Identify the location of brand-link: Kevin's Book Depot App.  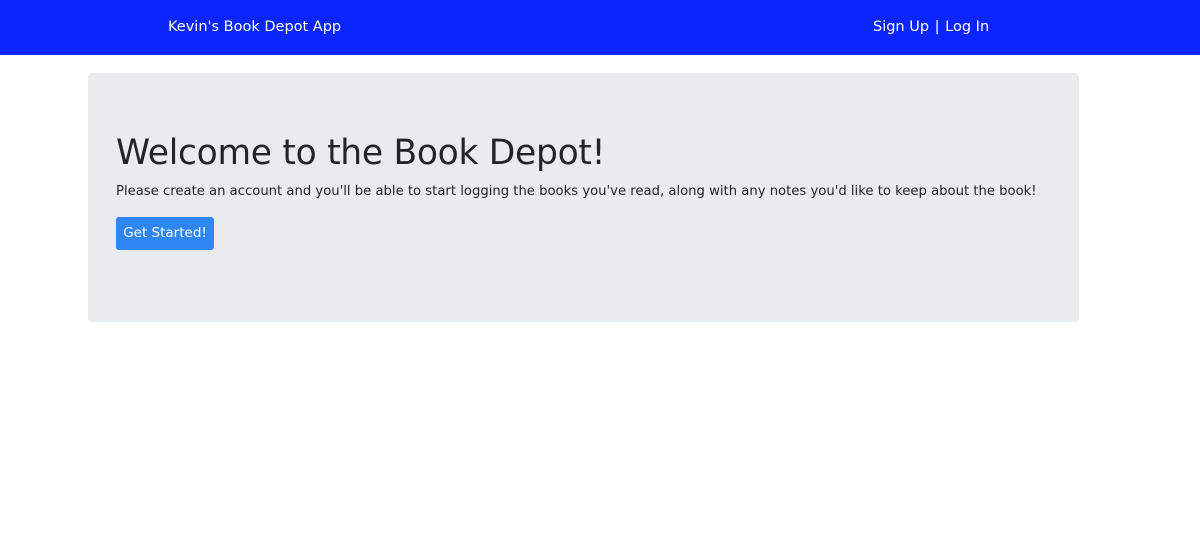
(254, 27).